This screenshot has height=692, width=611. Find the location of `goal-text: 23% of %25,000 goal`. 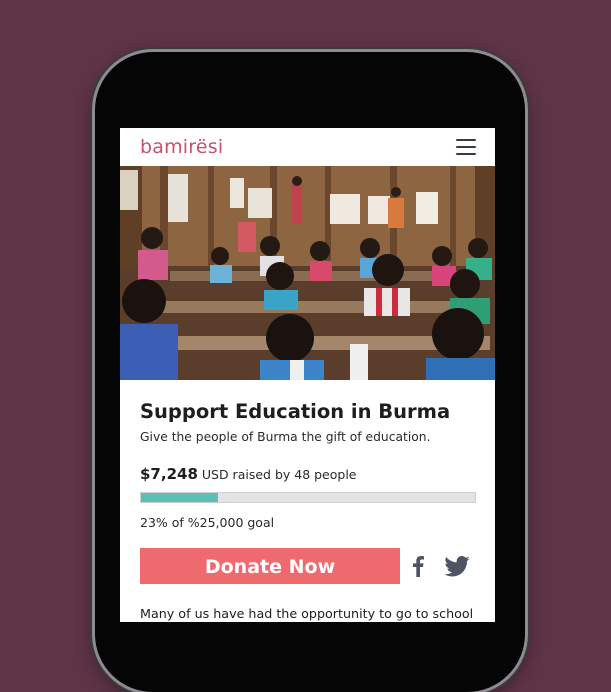

goal-text: 23% of %25,000 goal is located at coordinates (207, 522).